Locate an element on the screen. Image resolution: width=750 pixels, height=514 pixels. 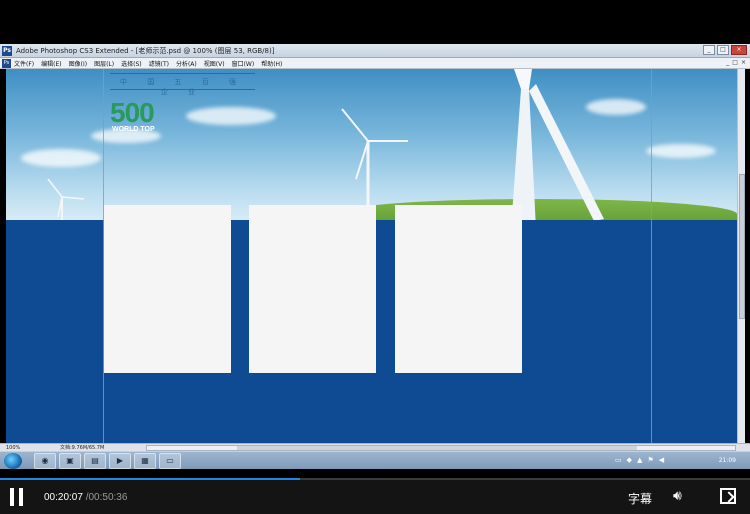
photoshop-icon: Ps is located at coordinates (7, 50).